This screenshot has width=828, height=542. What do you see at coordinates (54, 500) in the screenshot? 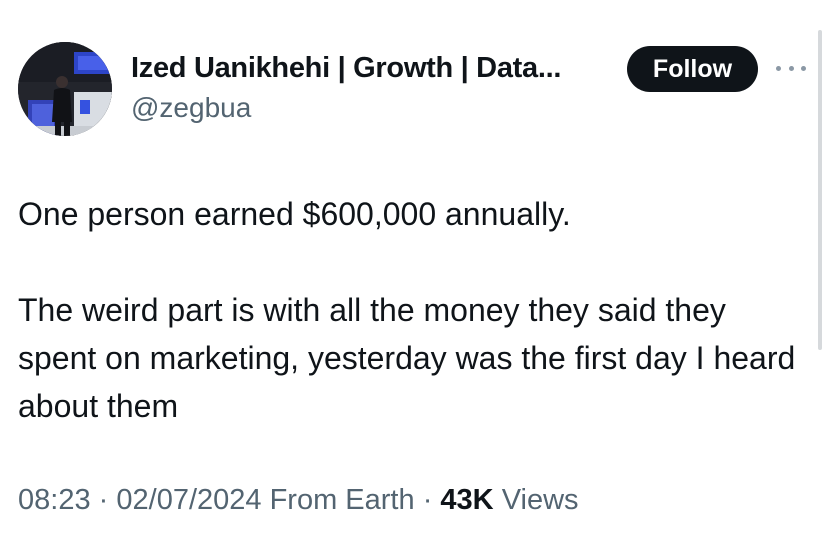
I see `tweet-time: 08:23` at bounding box center [54, 500].